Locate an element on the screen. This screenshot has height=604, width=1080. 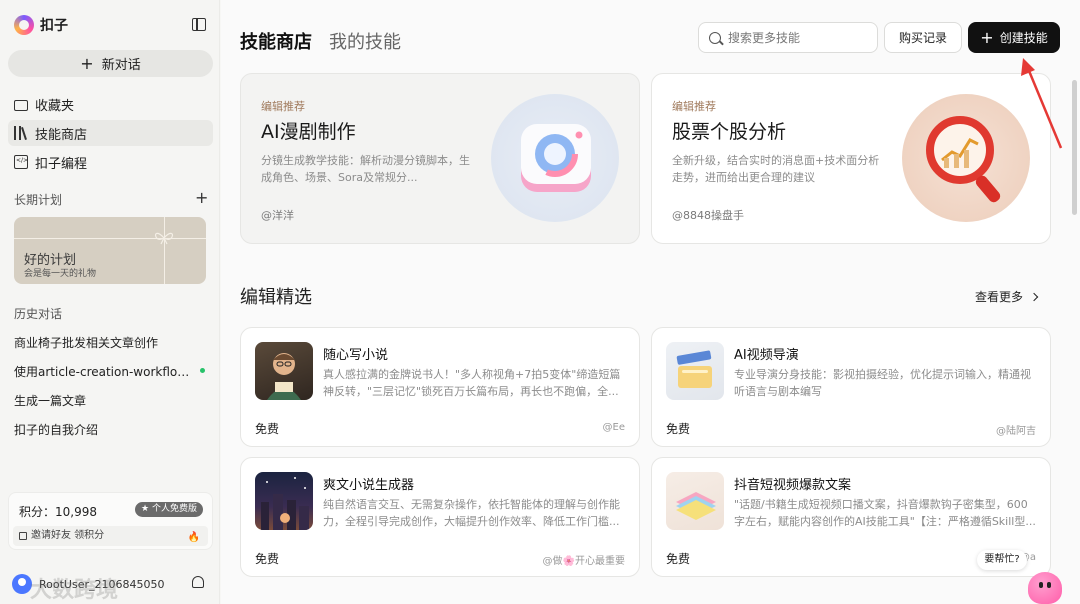
camera-icon is located at coordinates (556, 158).